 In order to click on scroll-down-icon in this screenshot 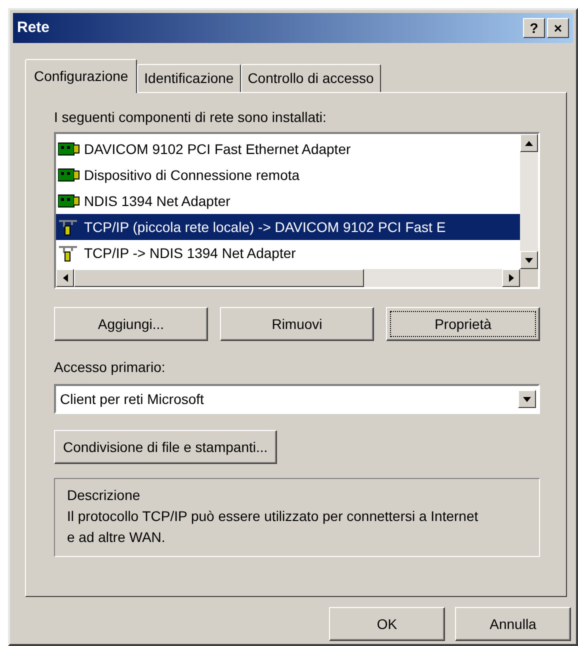, I will do `click(529, 260)`.